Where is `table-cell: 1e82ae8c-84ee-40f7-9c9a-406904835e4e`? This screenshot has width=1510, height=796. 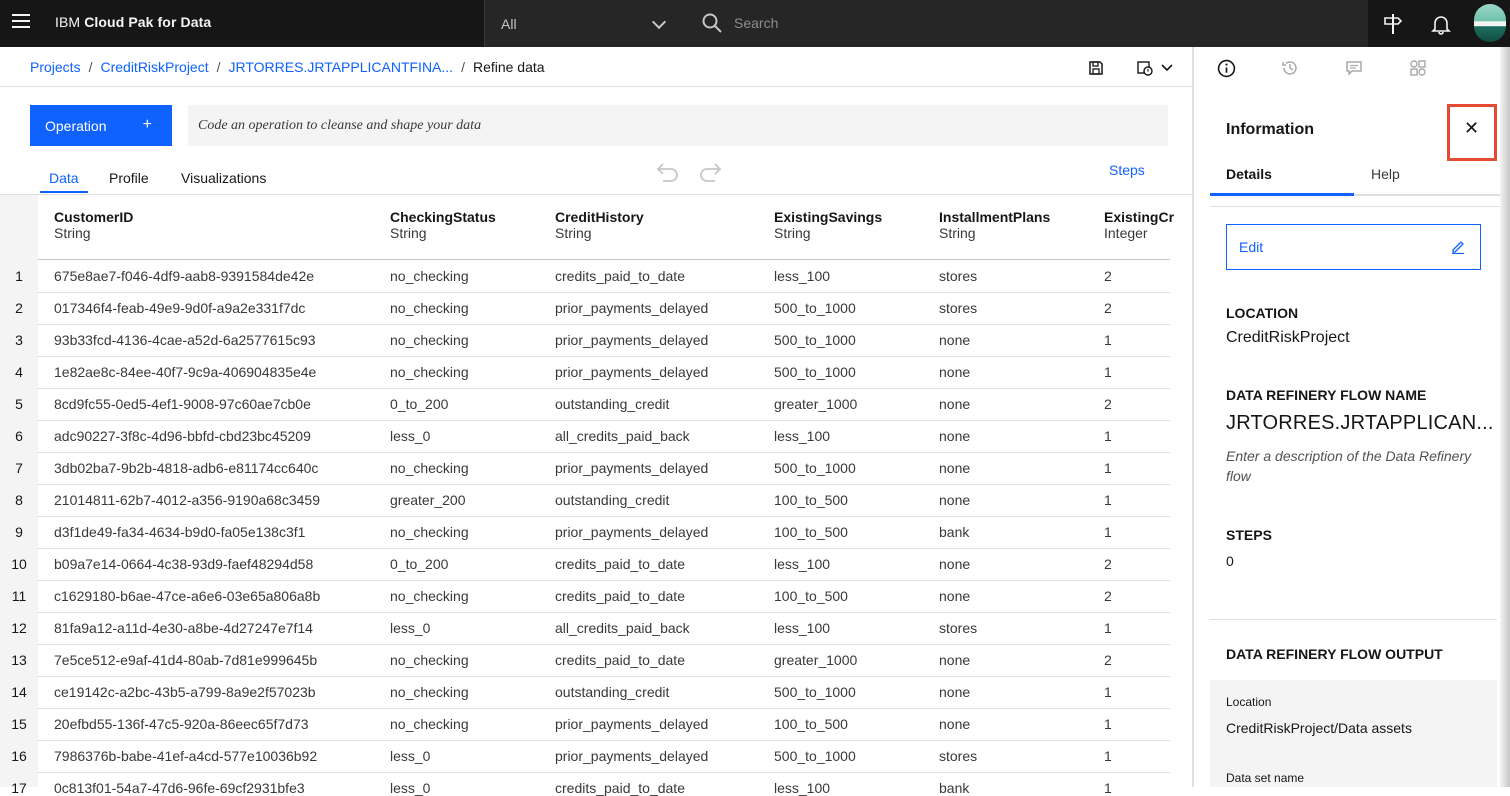
table-cell: 1e82ae8c-84ee-40f7-9c9a-406904835e4e is located at coordinates (185, 372).